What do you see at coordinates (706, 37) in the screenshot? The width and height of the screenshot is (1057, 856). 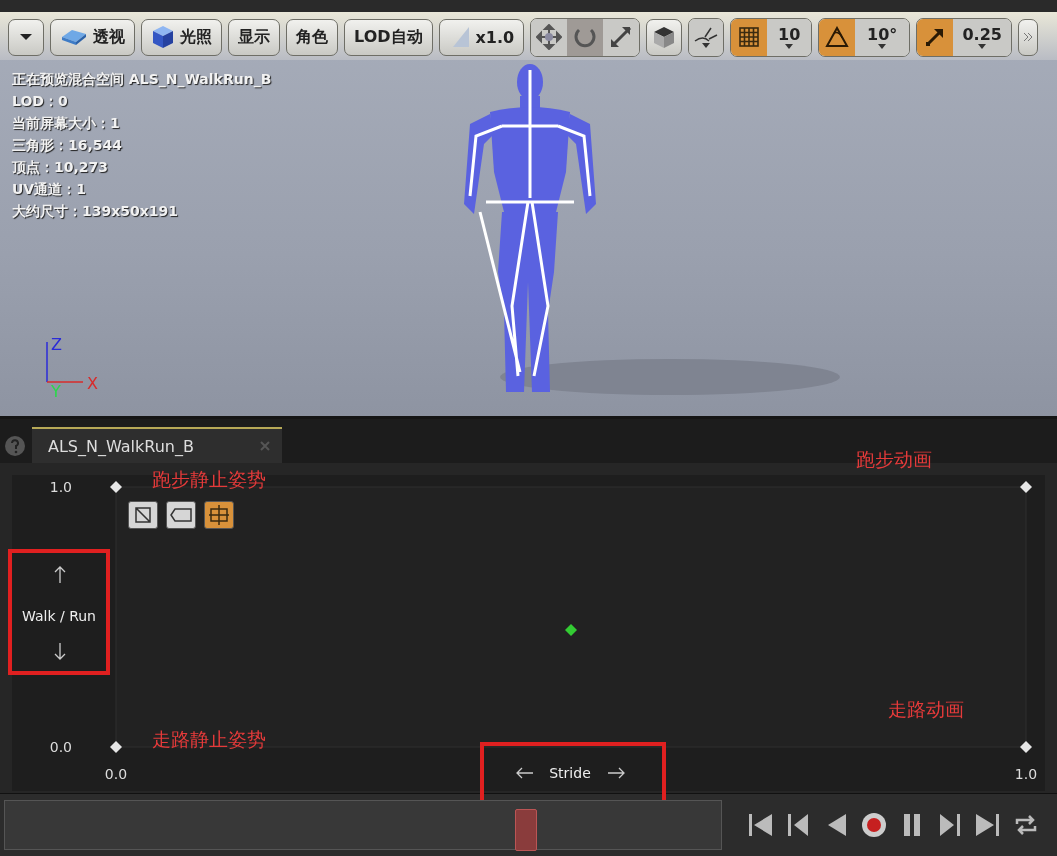 I see `surface-snap-button` at bounding box center [706, 37].